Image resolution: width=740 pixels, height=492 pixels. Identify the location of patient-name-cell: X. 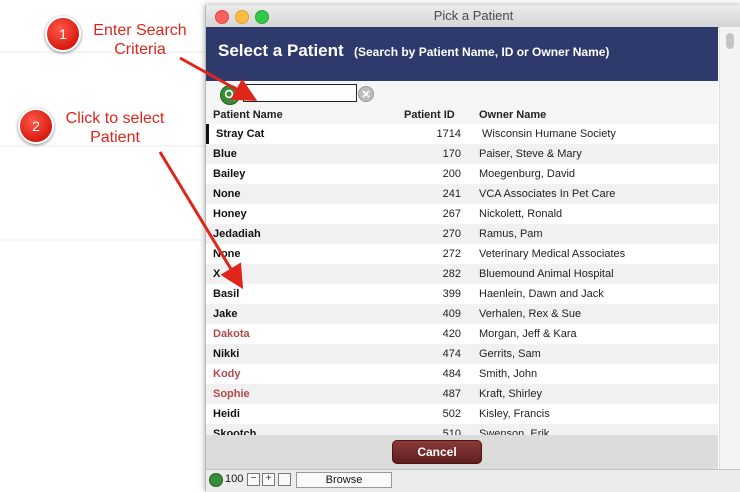
(217, 274).